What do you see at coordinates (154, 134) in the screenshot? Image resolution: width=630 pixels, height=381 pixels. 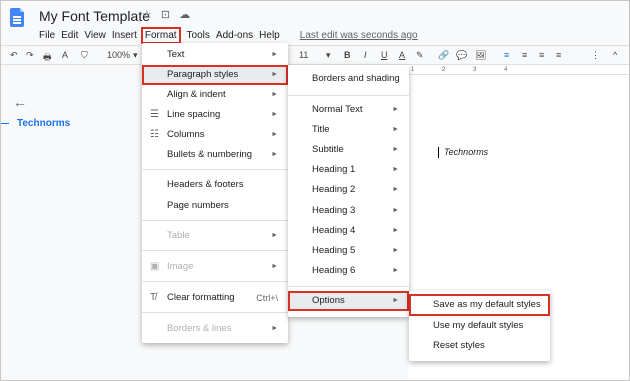 I see `columns-icon: ☷` at bounding box center [154, 134].